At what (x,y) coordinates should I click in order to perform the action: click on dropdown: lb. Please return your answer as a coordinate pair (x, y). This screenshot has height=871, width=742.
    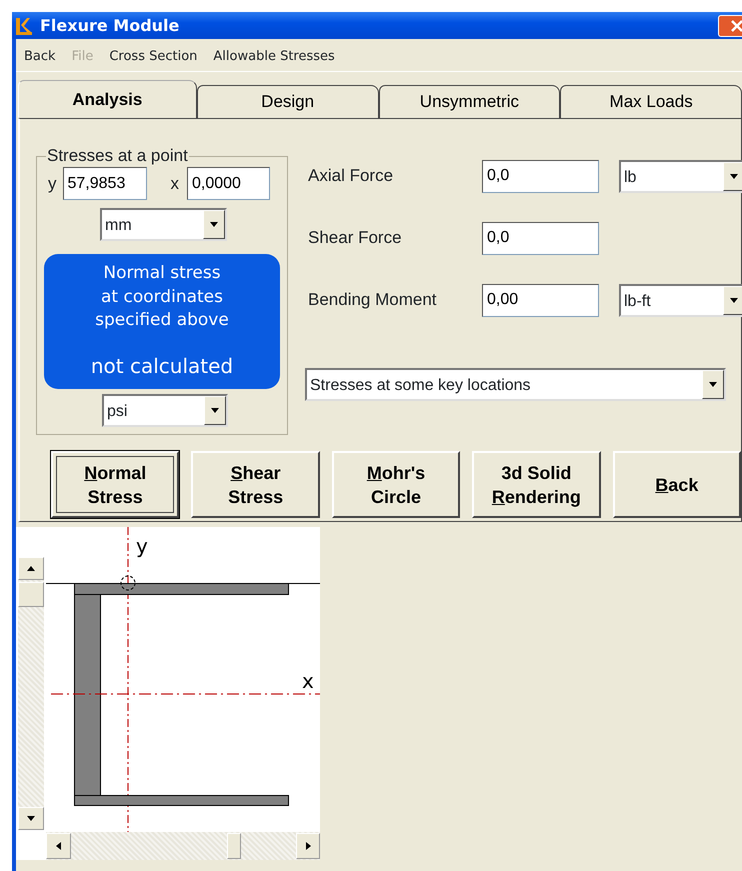
    Looking at the image, I should click on (680, 176).